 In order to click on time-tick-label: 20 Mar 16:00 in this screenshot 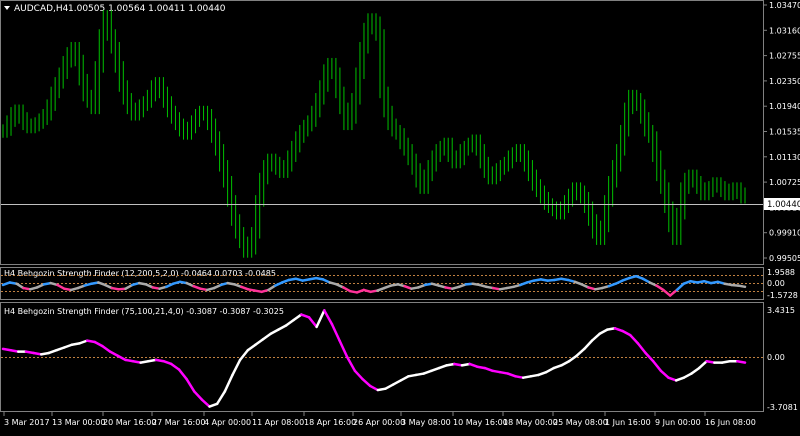, I will do `click(129, 422)`.